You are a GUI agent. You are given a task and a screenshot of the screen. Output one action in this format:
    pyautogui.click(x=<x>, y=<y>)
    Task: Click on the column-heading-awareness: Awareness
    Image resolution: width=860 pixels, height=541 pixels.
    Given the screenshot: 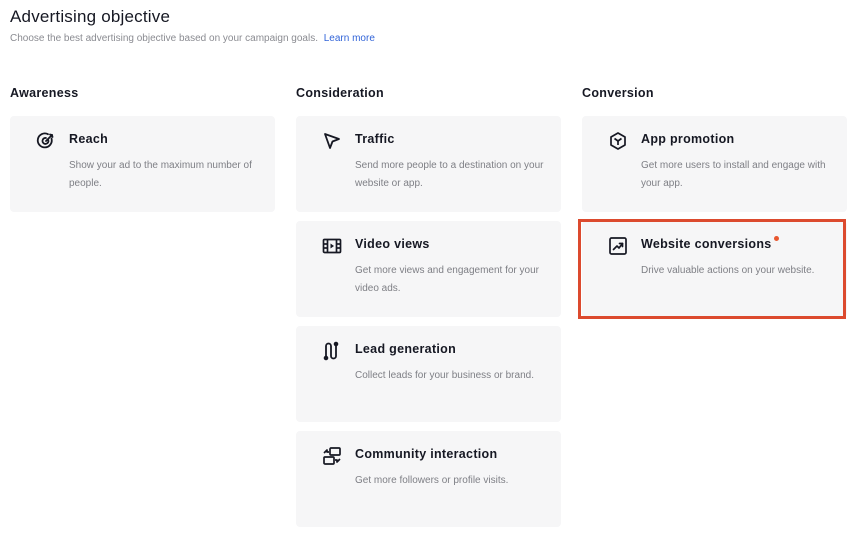 What is the action you would take?
    pyautogui.click(x=44, y=93)
    